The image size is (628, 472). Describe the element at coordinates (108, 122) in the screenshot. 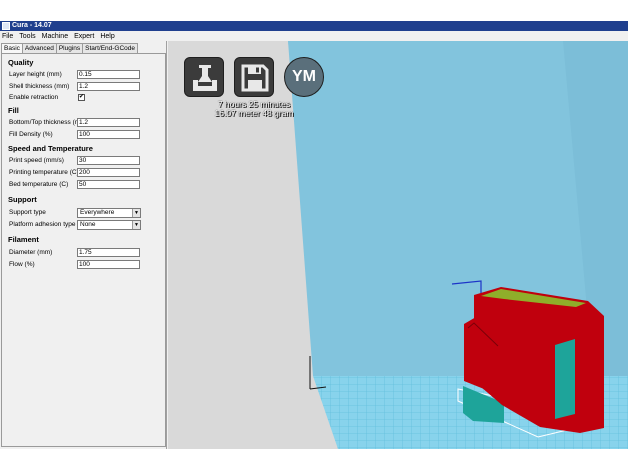

I see `bottom-top-thickness-field: 1.2` at that location.